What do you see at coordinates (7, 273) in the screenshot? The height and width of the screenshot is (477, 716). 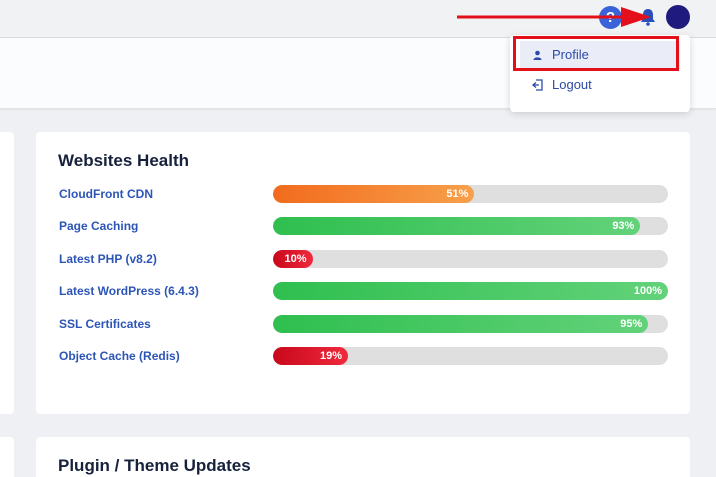 I see `left-card` at bounding box center [7, 273].